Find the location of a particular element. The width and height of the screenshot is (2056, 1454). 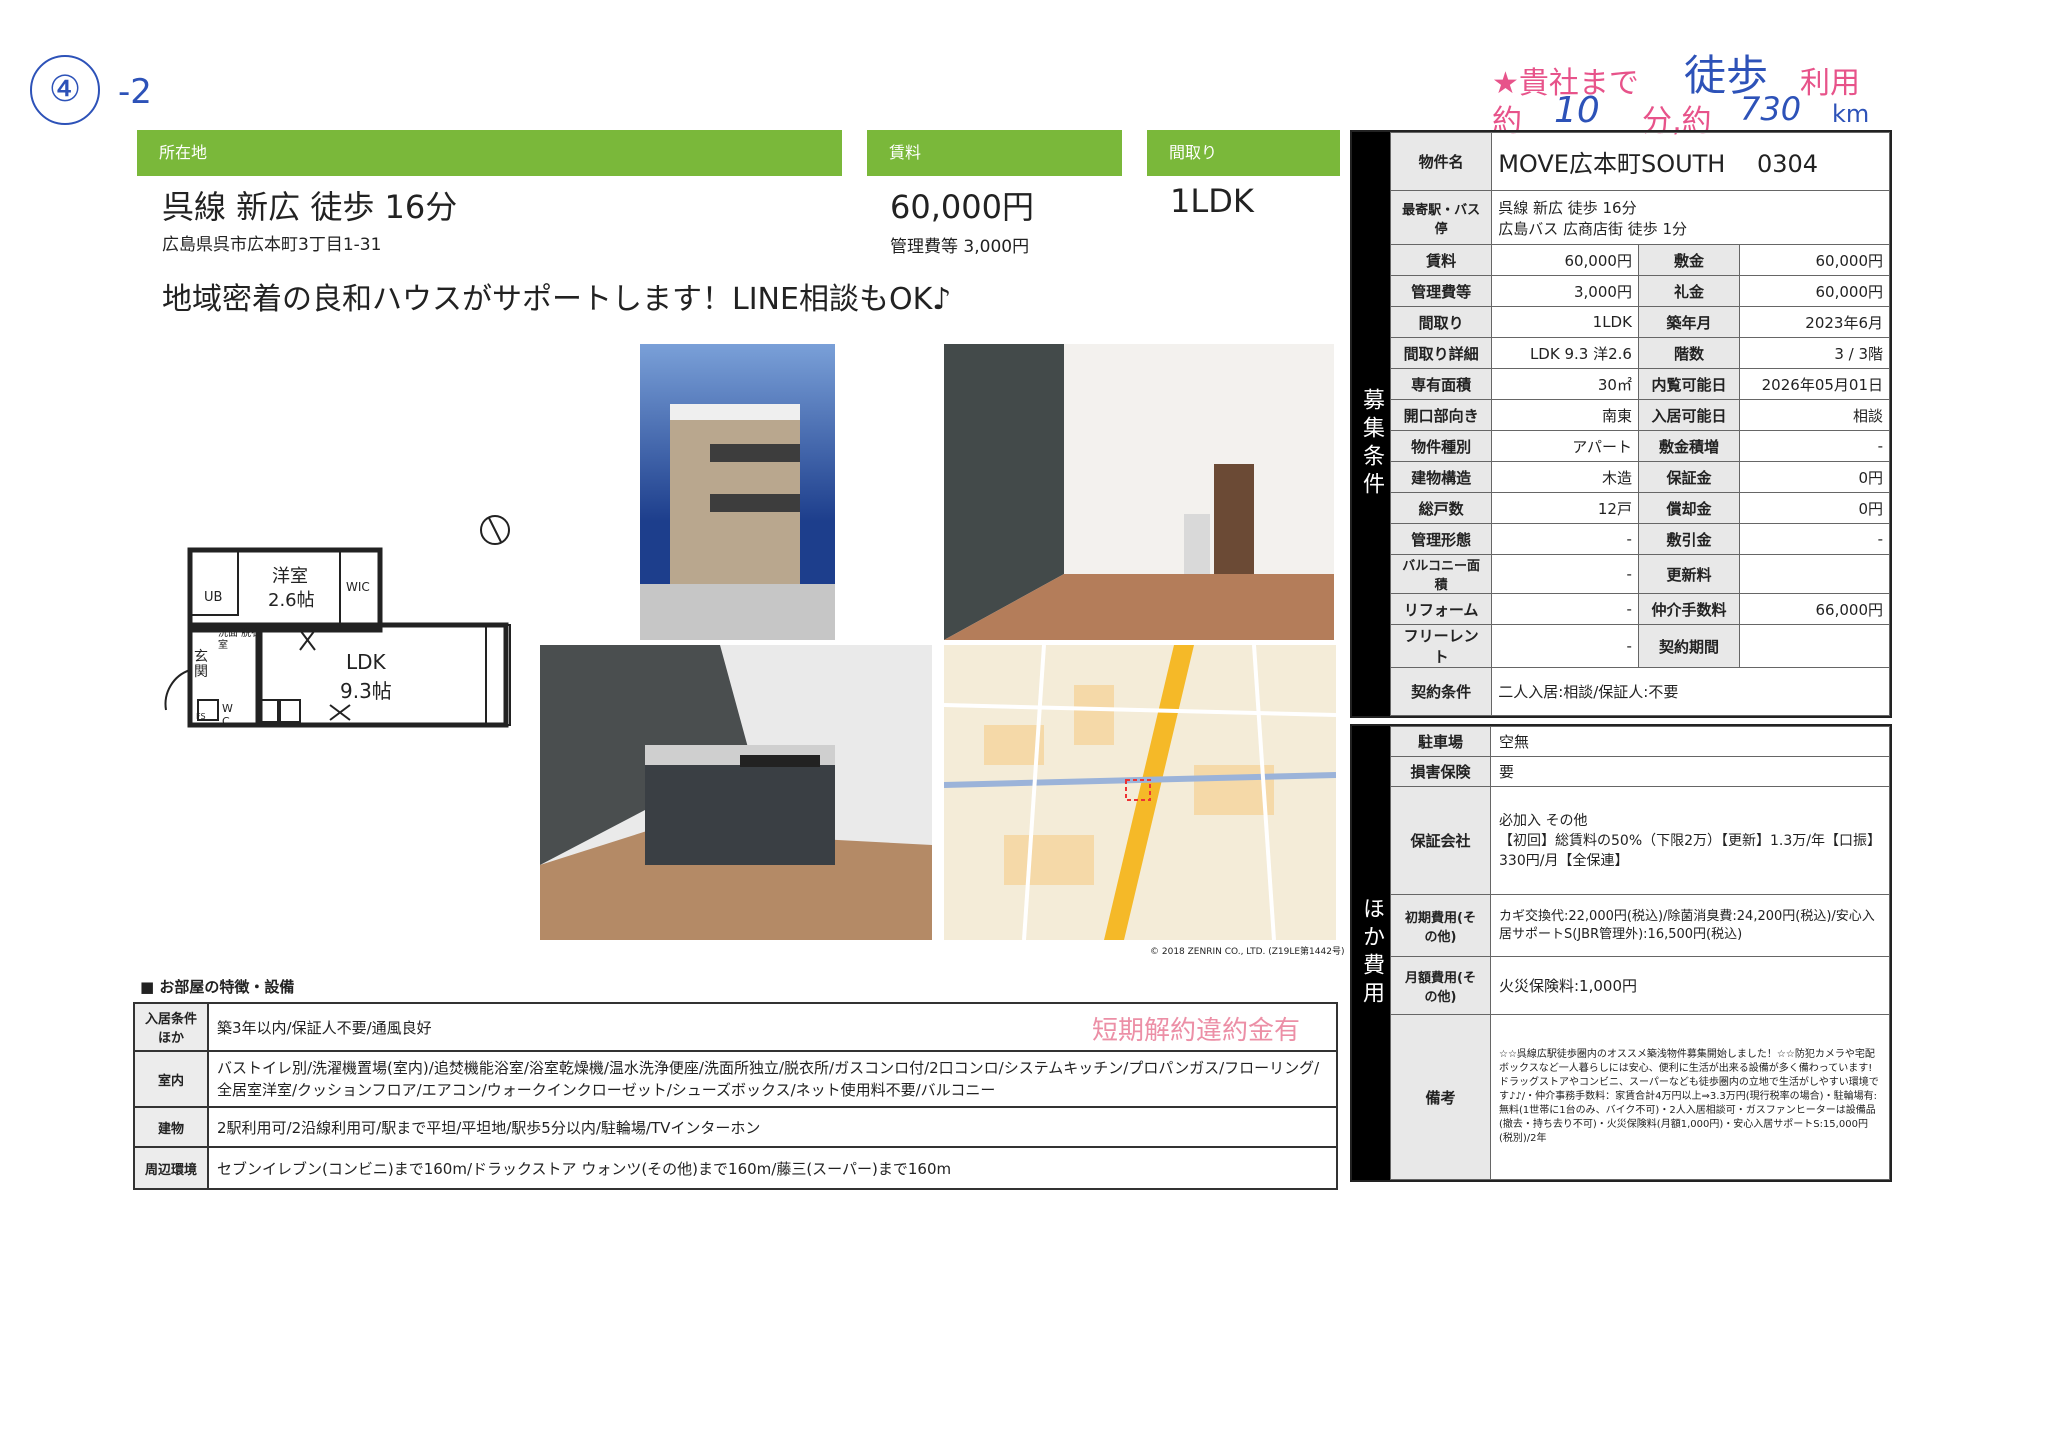

recruit-row: 管理費等 3,000円 礼金 60,000円 is located at coordinates (1639, 291).